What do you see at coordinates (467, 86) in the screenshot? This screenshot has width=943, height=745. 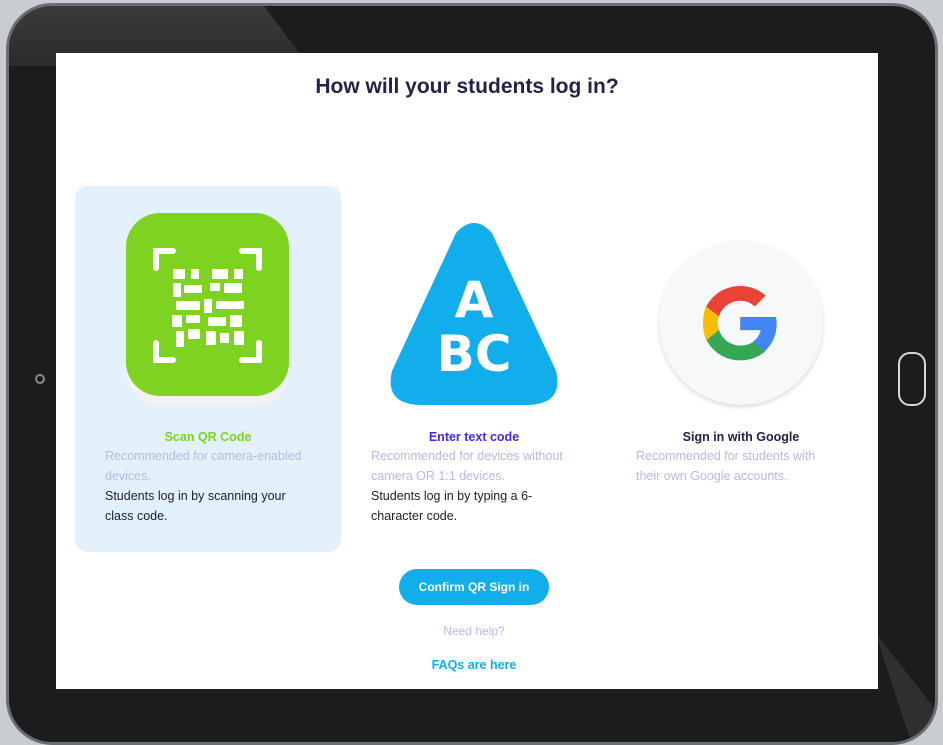 I see `page-title: How will your students log in?` at bounding box center [467, 86].